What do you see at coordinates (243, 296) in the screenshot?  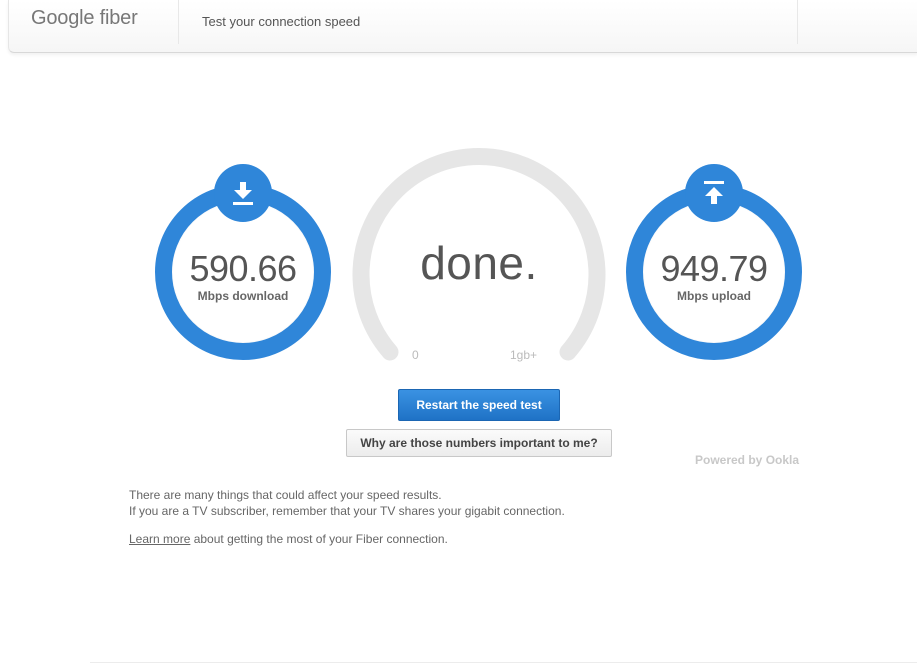 I see `download-unit-label: Mbps download` at bounding box center [243, 296].